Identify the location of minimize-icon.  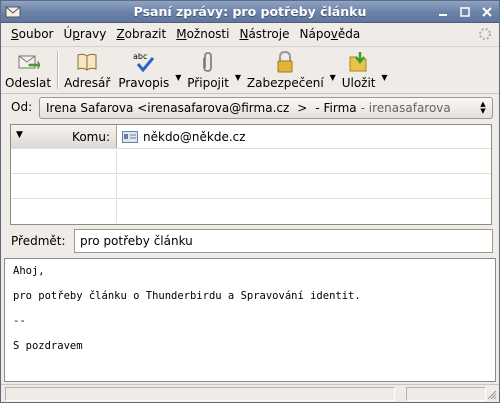
(443, 12).